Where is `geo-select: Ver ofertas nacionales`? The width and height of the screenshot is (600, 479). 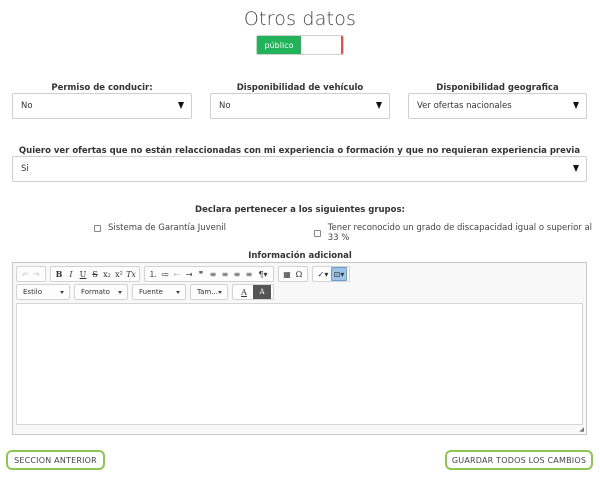
geo-select: Ver ofertas nacionales is located at coordinates (497, 106).